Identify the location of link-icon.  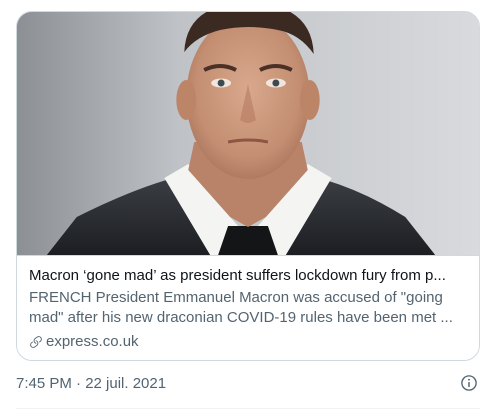
(36, 342).